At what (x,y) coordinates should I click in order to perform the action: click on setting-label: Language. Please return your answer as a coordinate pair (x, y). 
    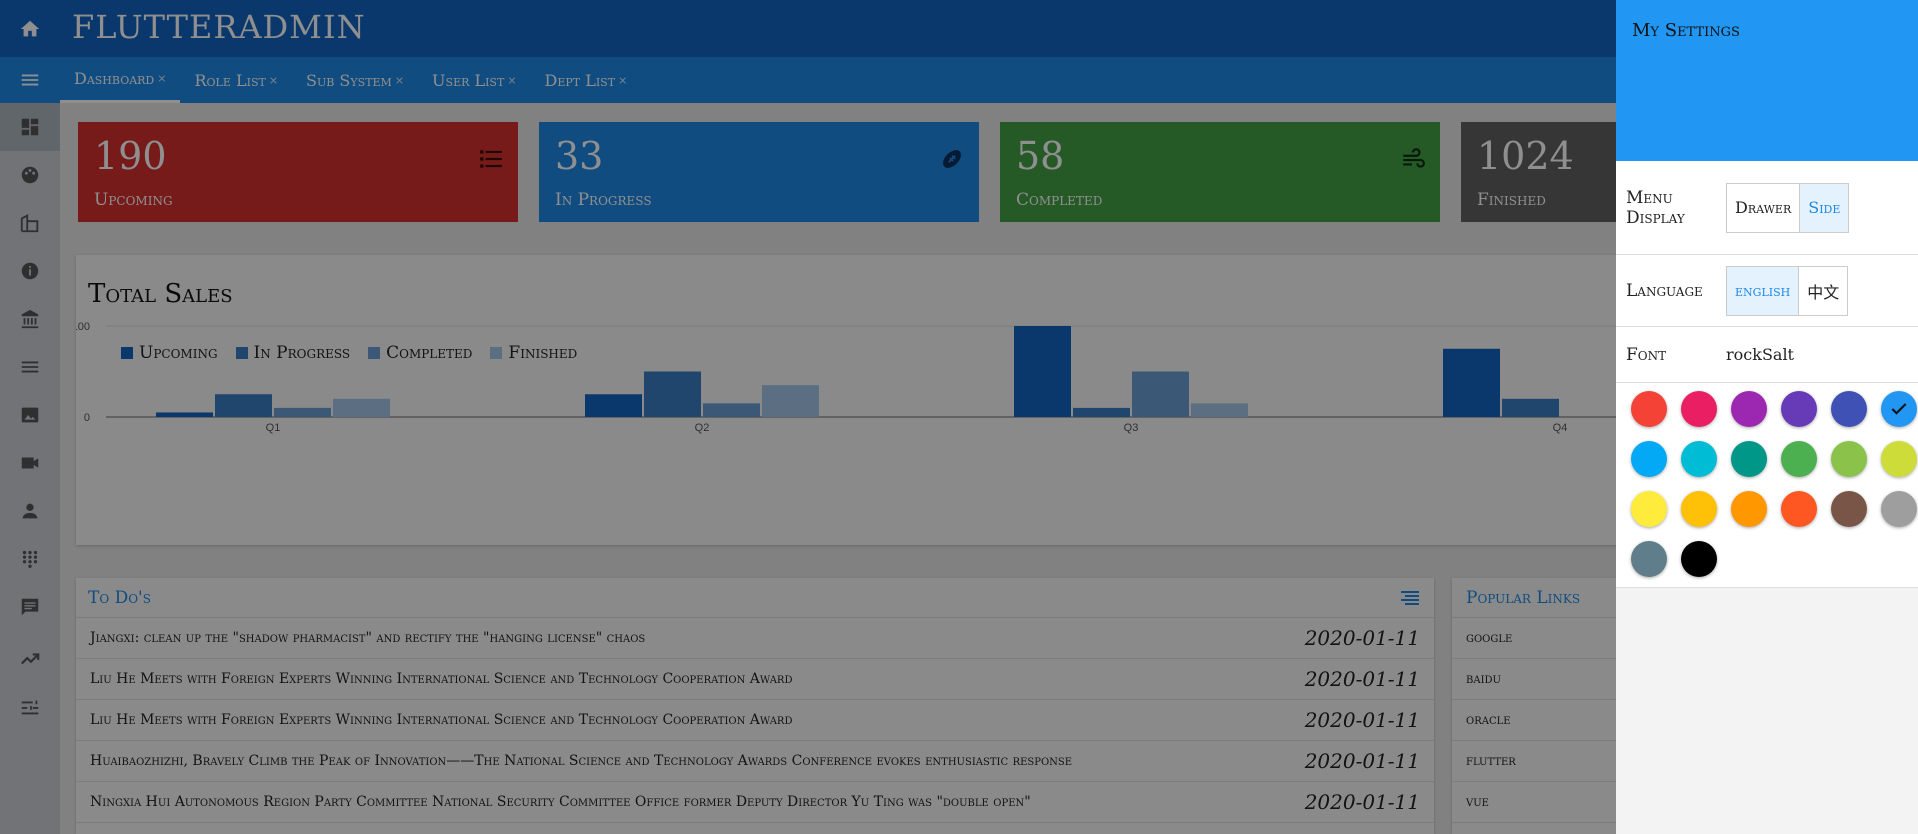
    Looking at the image, I should click on (1664, 290).